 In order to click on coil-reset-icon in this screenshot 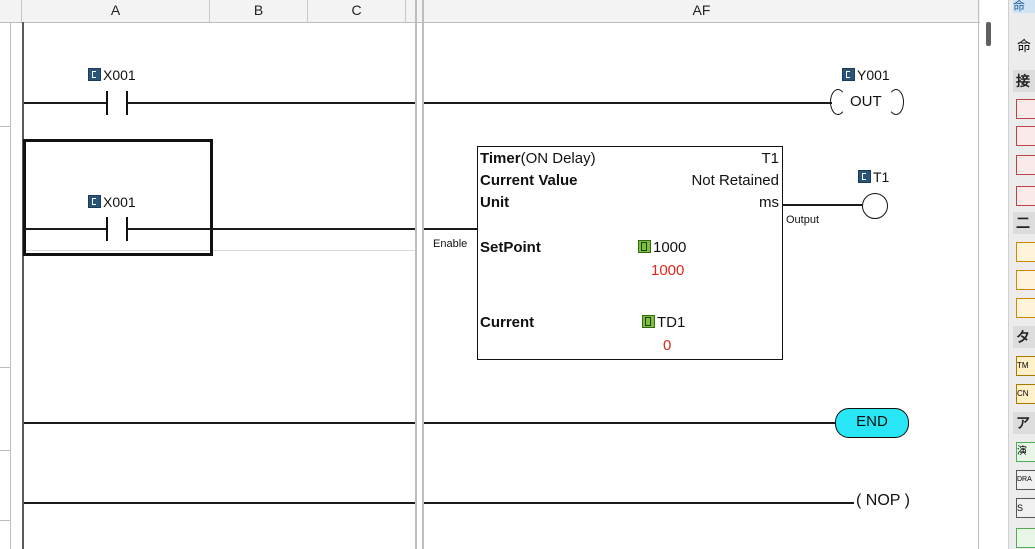, I will do `click(1025, 308)`.